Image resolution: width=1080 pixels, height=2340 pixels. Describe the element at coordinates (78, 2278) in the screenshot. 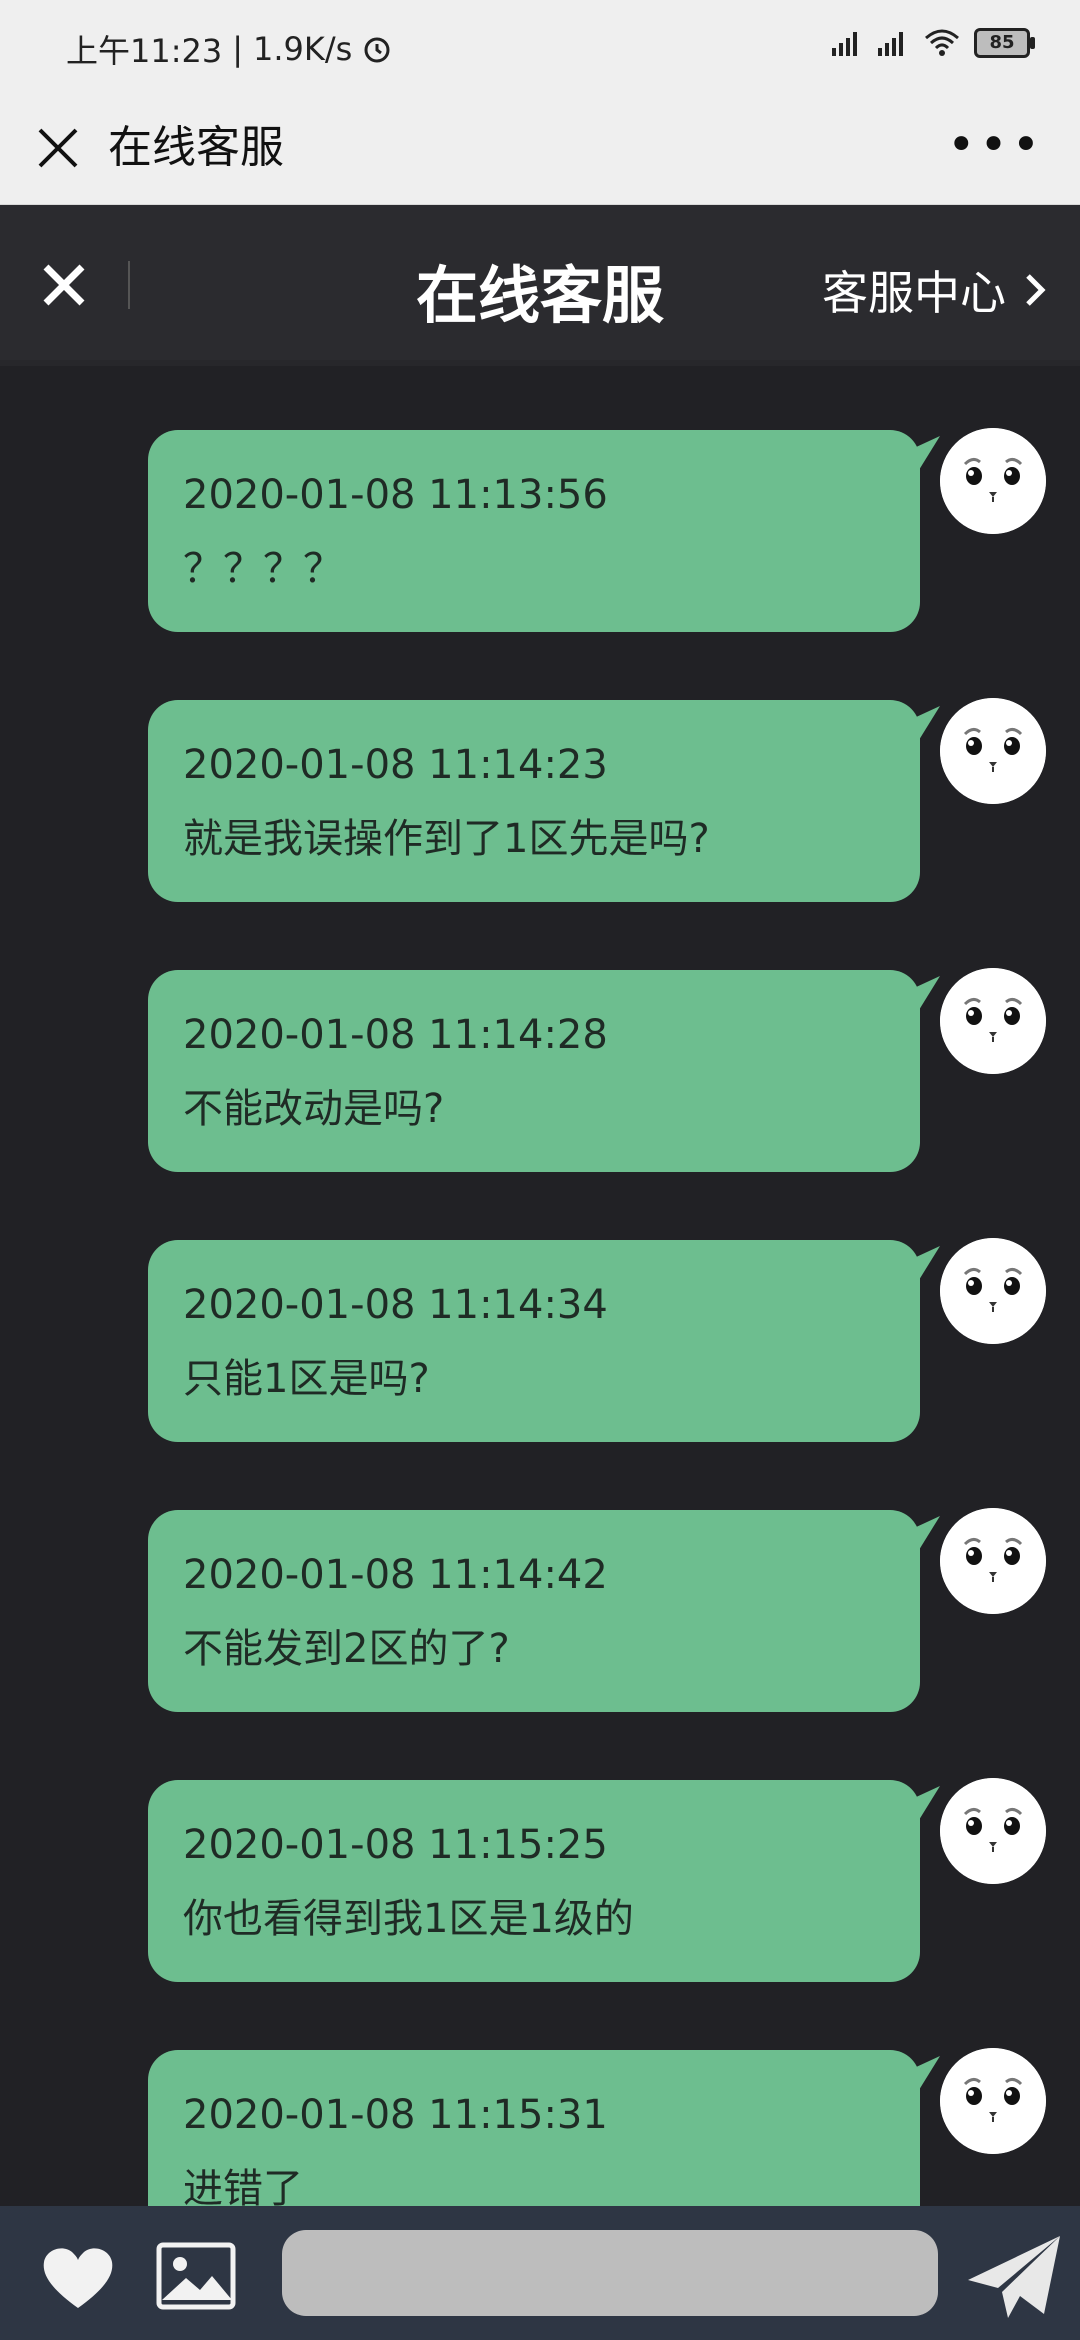

I see `heart-icon` at that location.